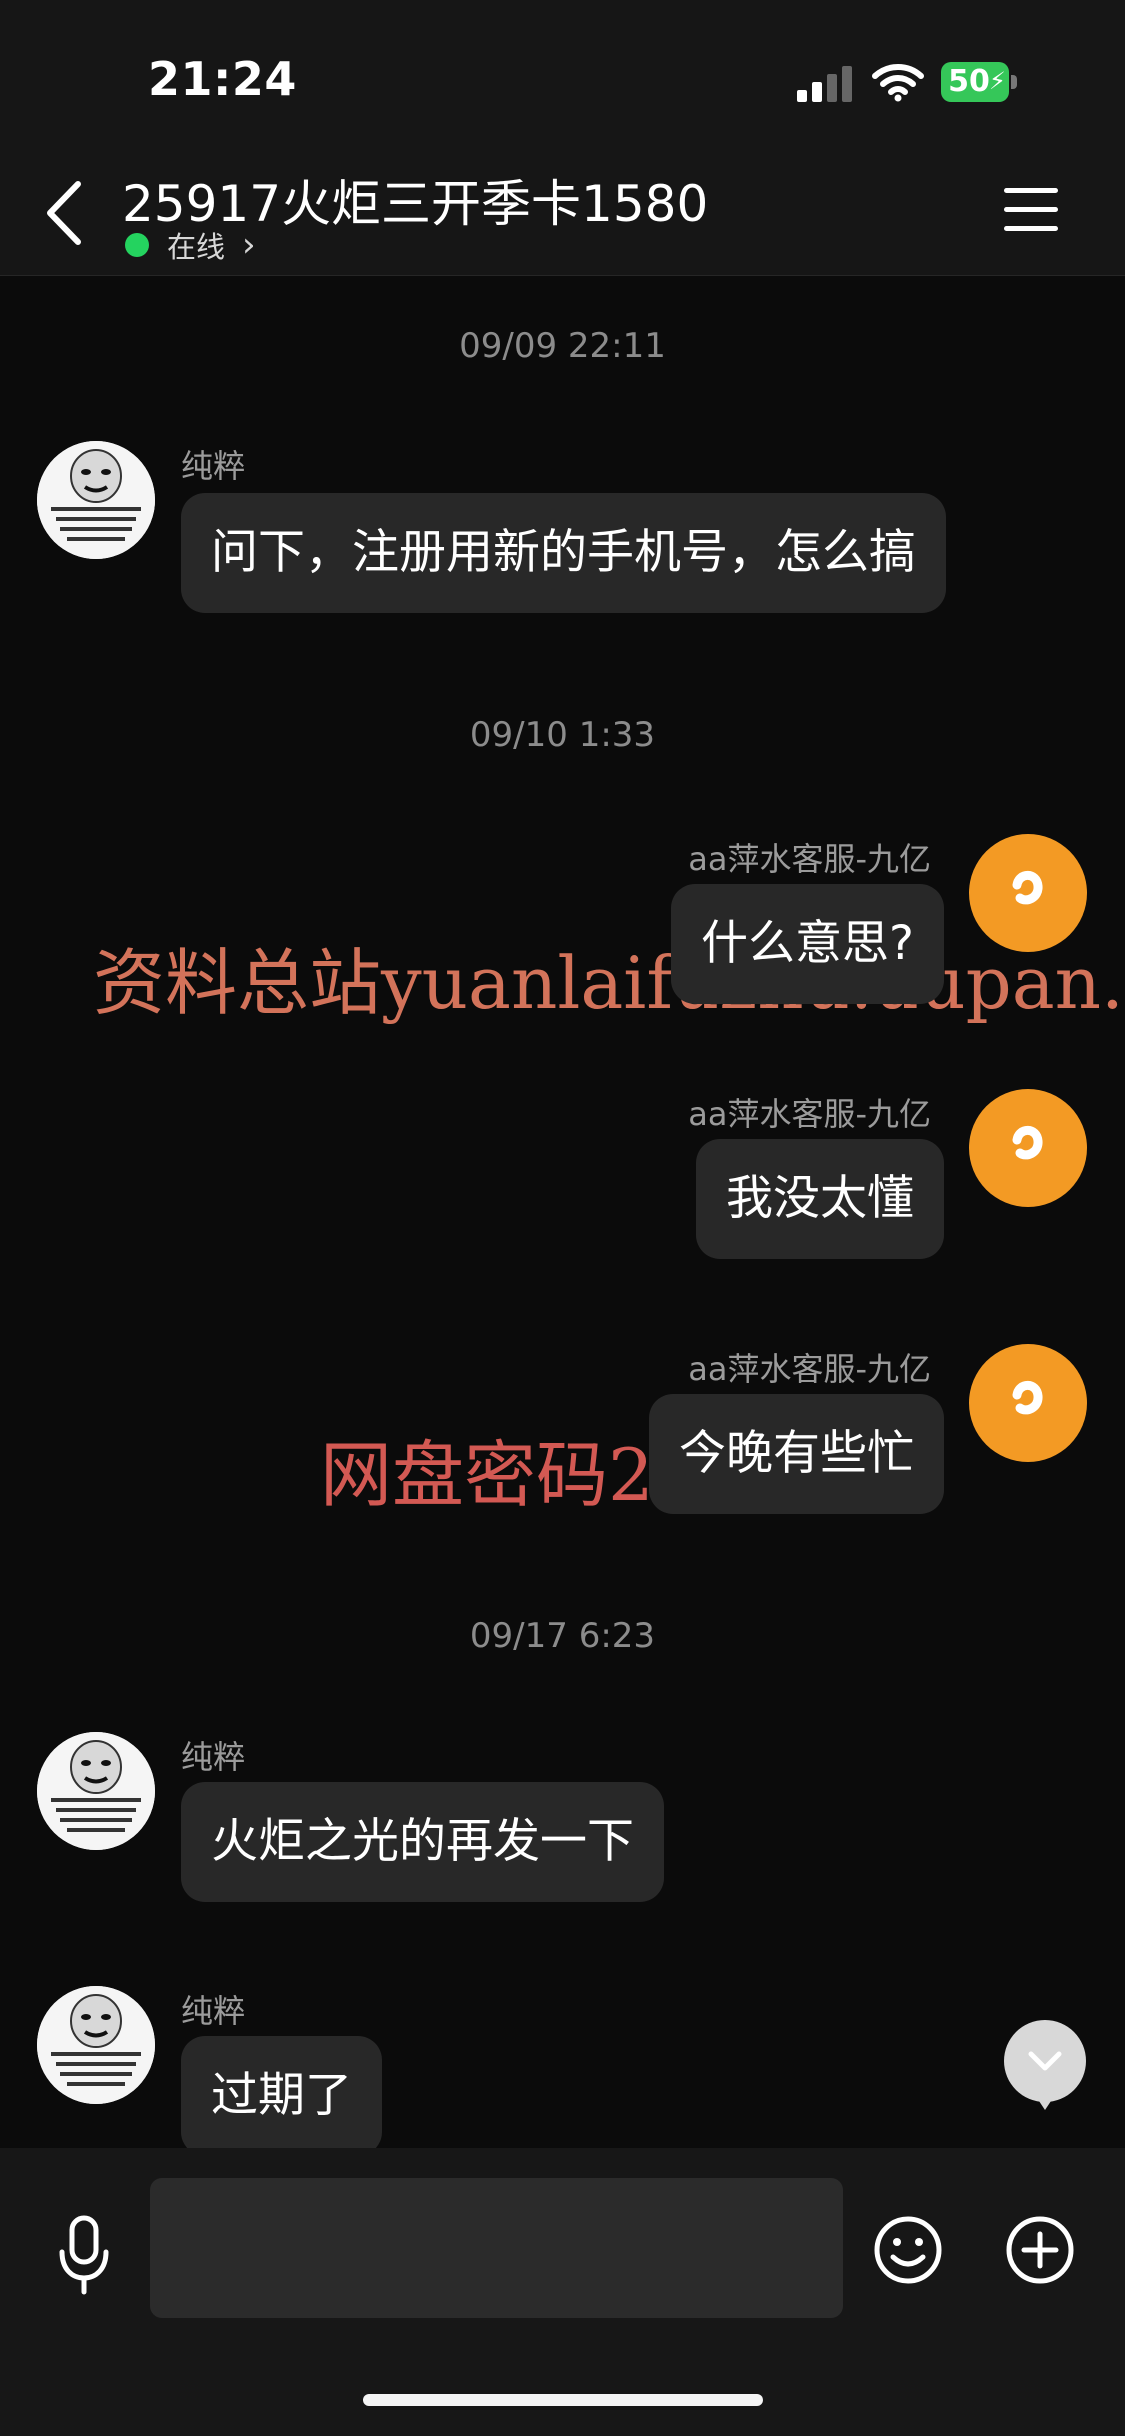  I want to click on cellular-signal-icon, so click(826, 84).